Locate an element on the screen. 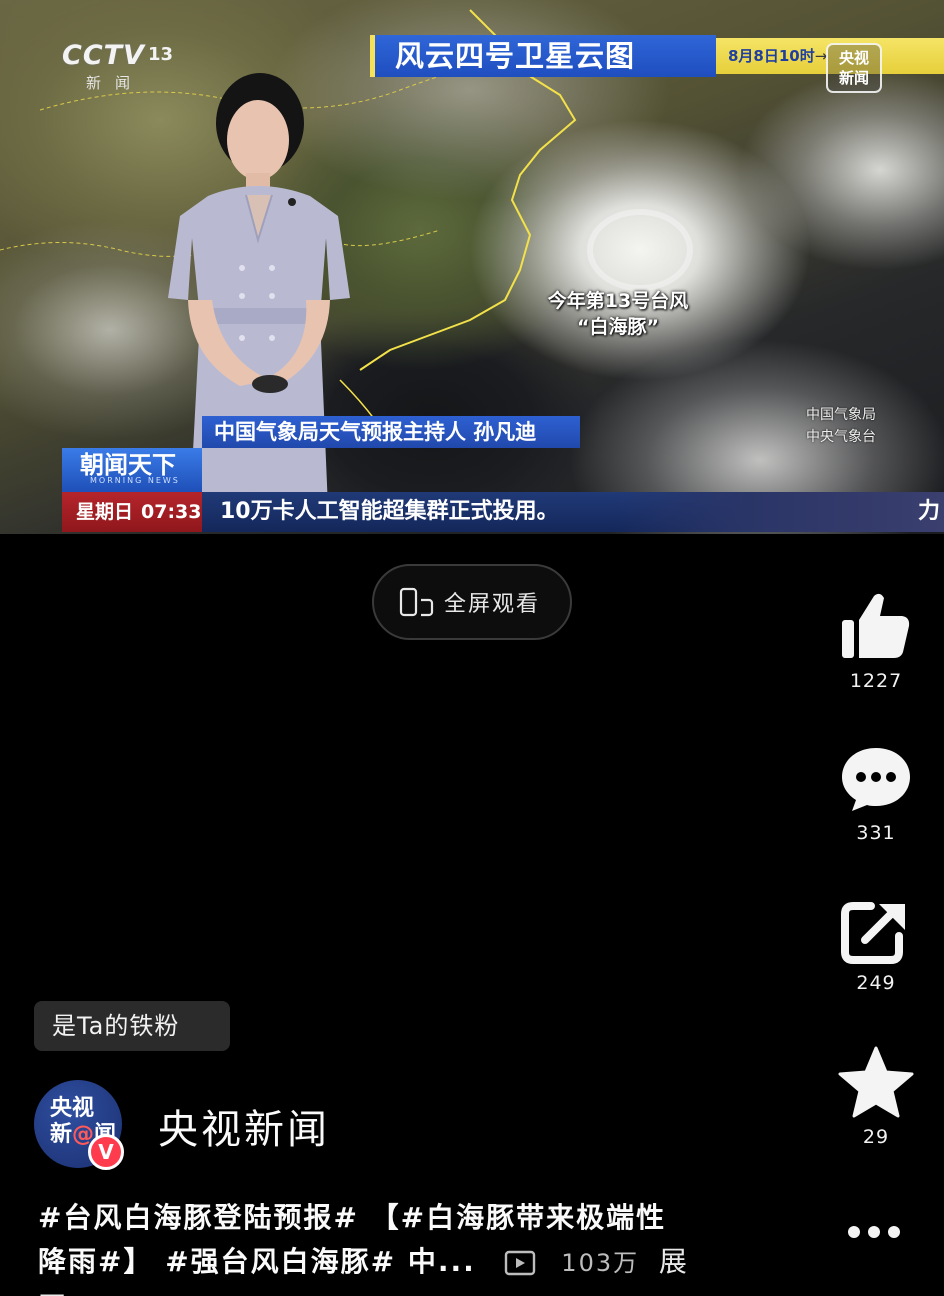  like-count: 1227 is located at coordinates (876, 681).